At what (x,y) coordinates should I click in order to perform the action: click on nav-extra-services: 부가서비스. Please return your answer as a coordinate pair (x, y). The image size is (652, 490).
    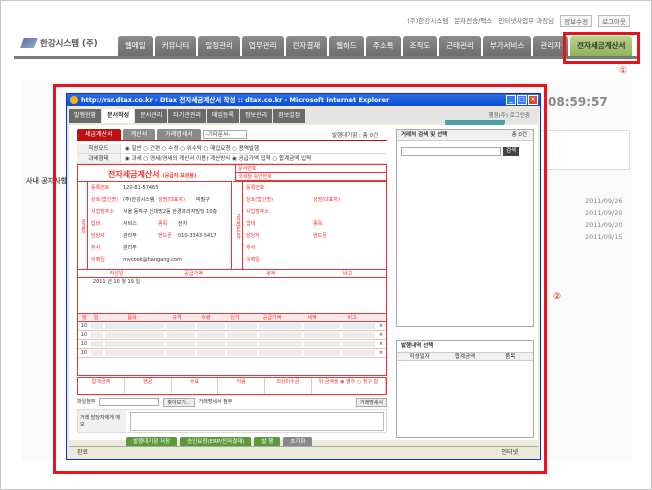
    Looking at the image, I should click on (507, 46).